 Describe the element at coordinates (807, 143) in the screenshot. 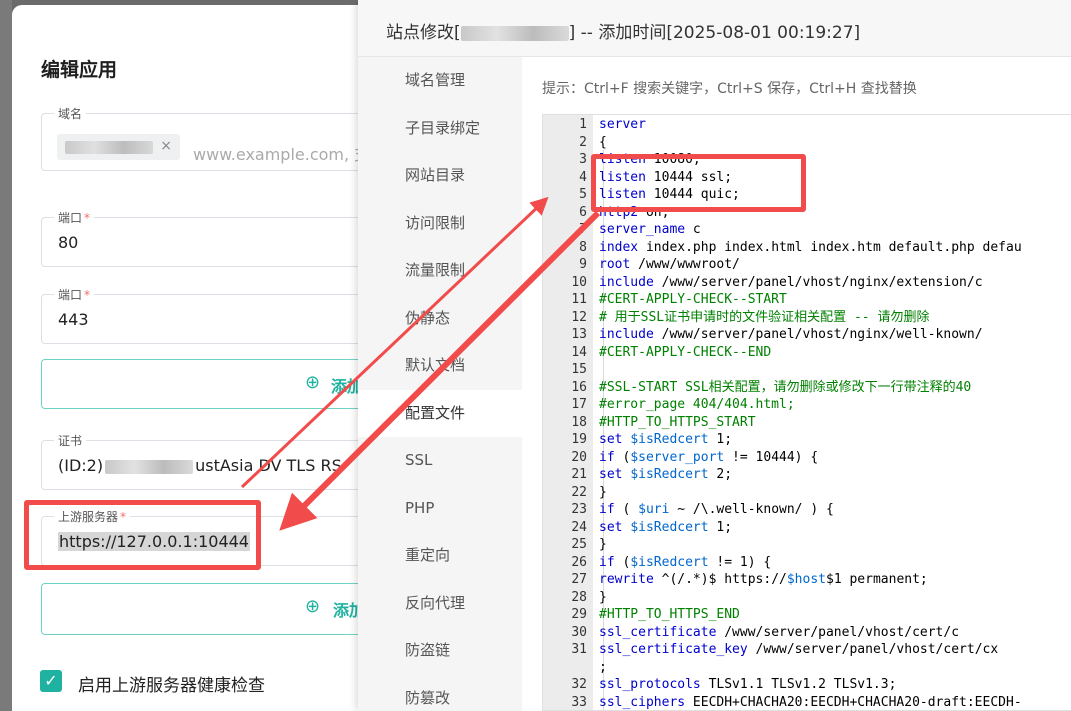

I see `code-line: 2{` at that location.